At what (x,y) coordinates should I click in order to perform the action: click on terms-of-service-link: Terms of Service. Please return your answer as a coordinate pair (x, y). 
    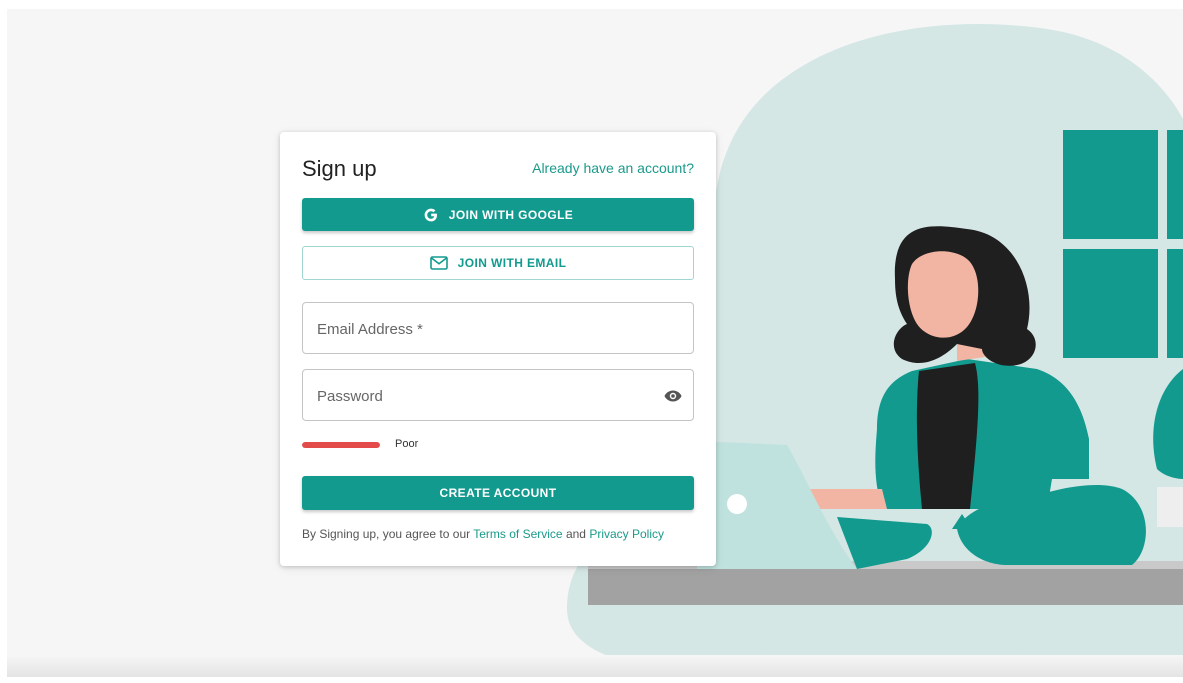
    Looking at the image, I should click on (517, 534).